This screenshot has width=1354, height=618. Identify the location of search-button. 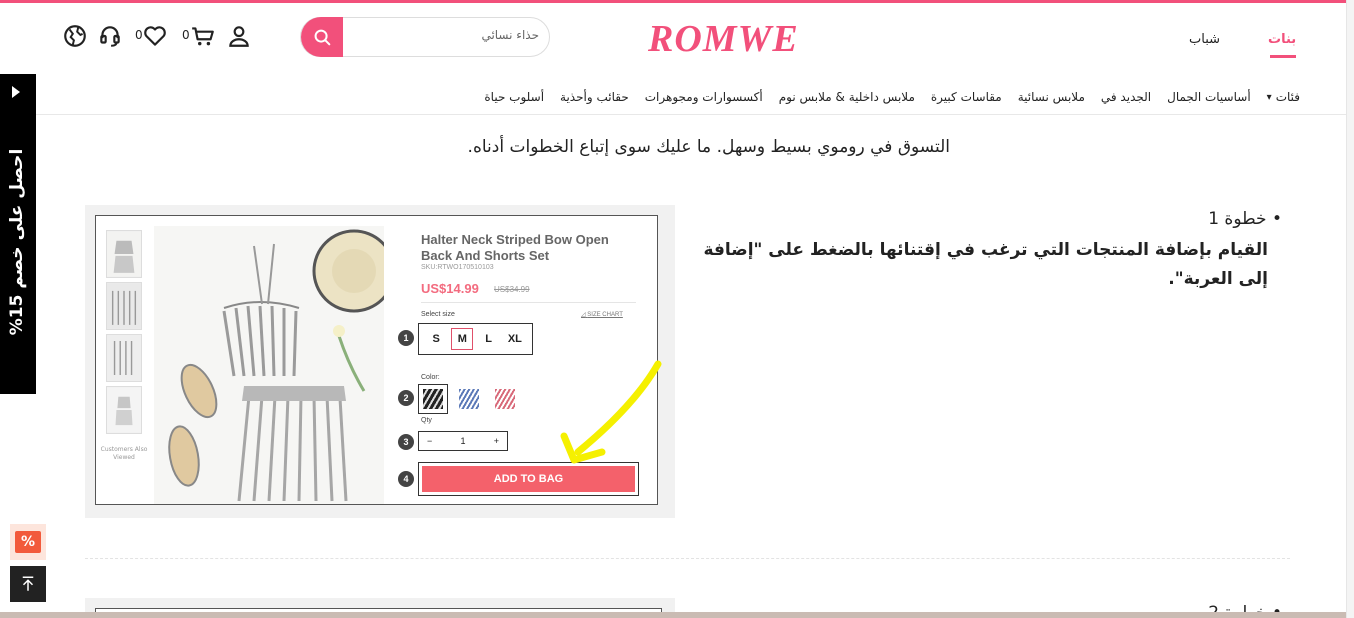
(322, 37).